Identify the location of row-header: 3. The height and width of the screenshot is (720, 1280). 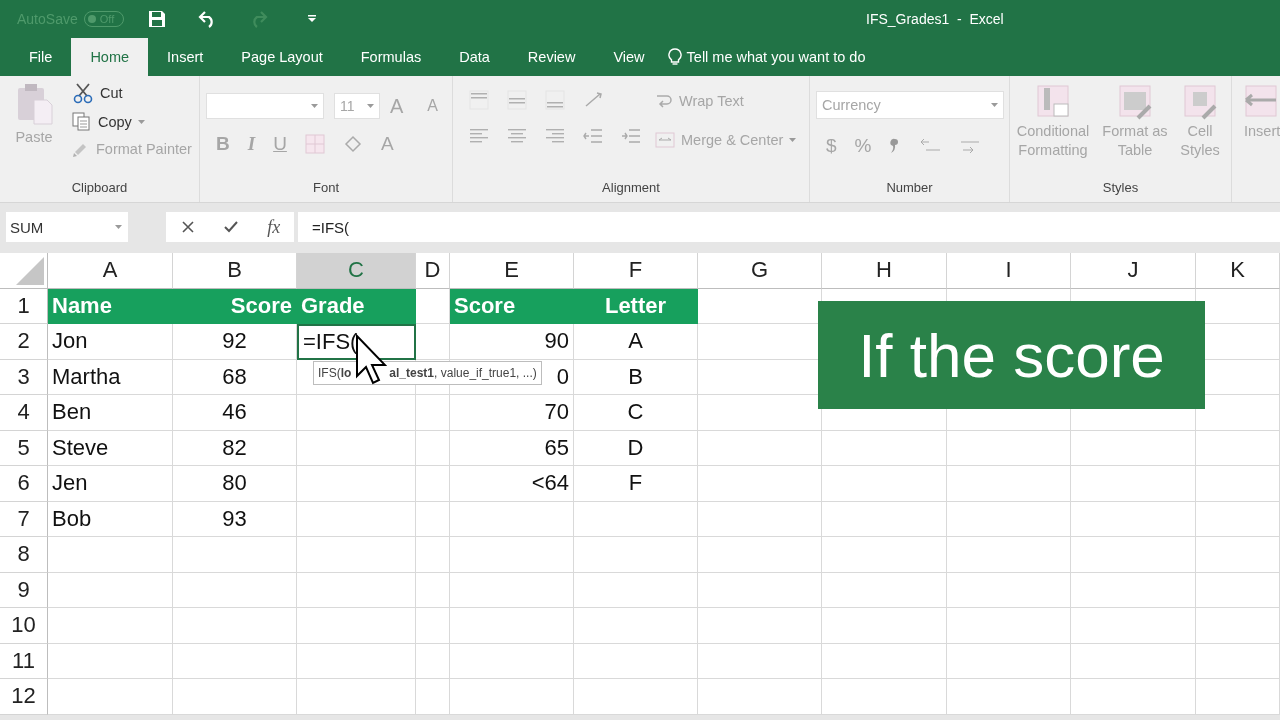
(24, 377).